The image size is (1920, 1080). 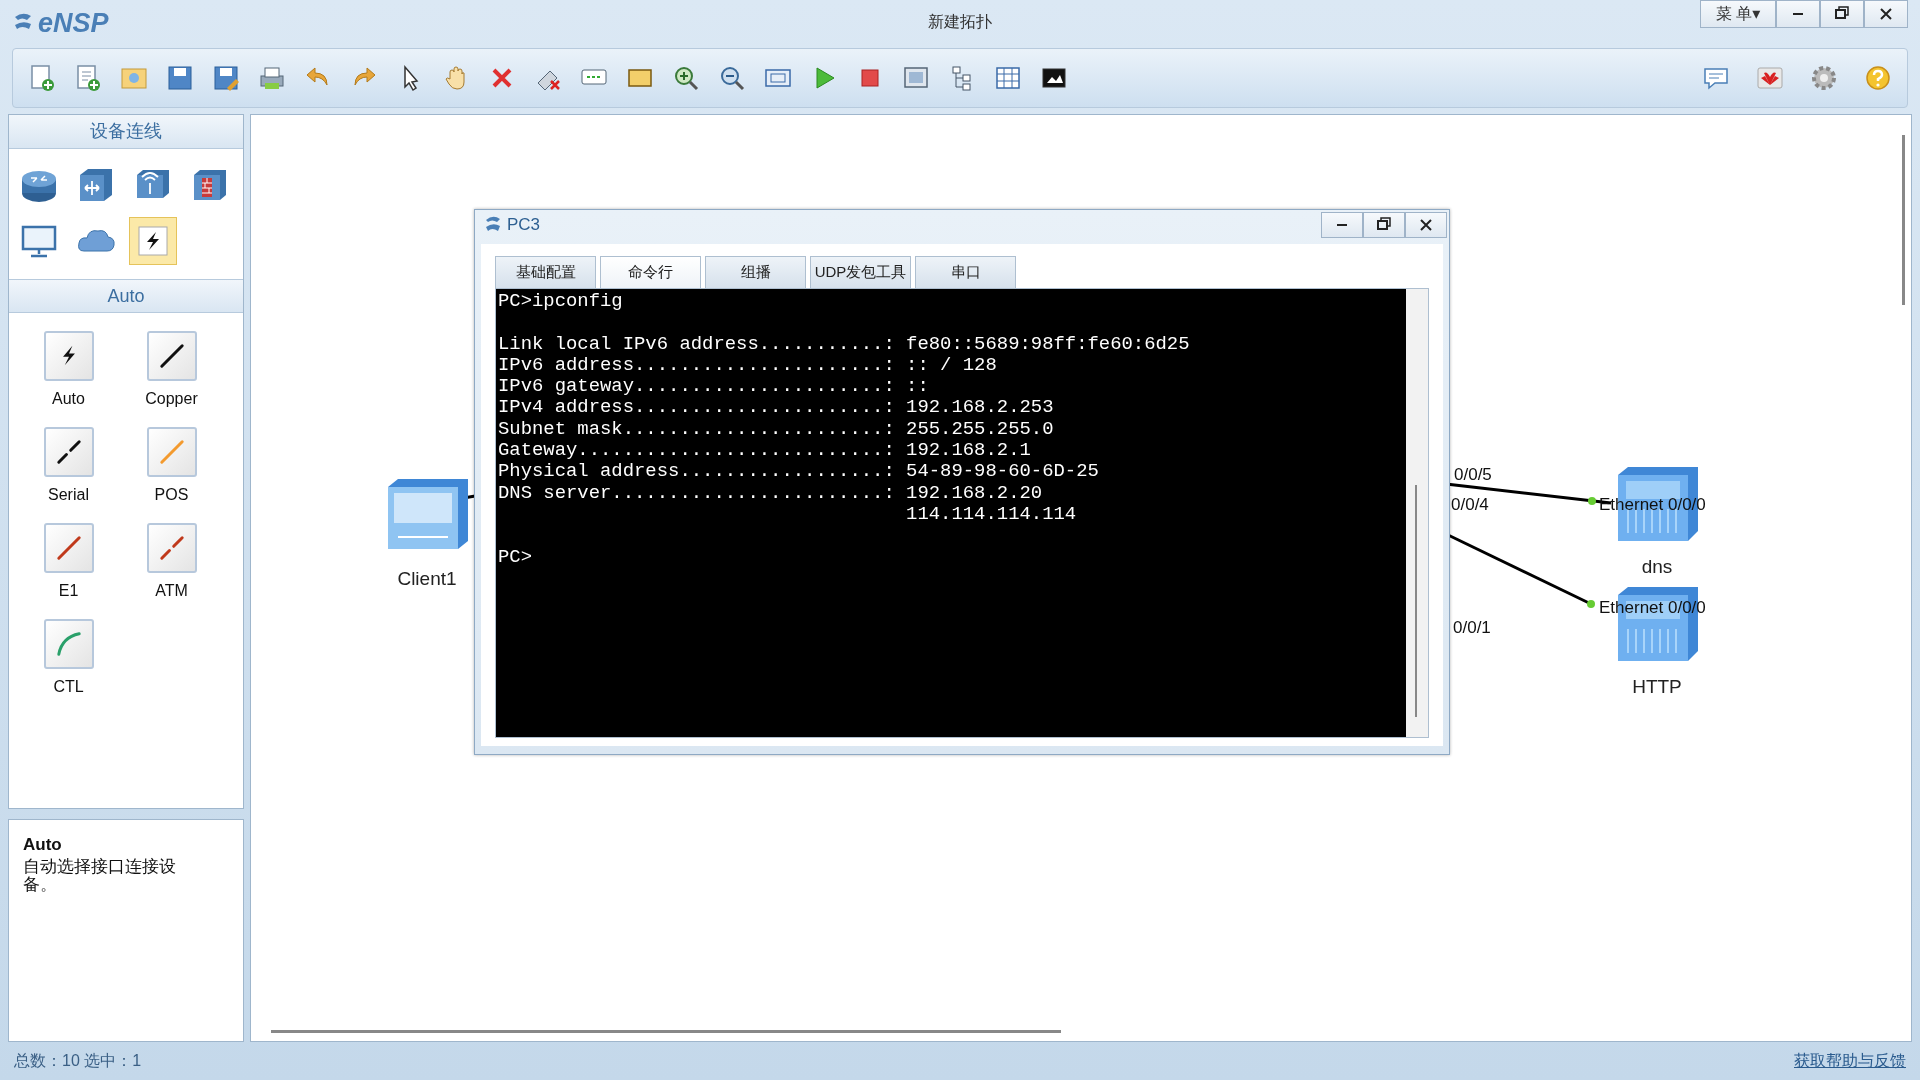 I want to click on tab: UDP发包工具, so click(x=860, y=272).